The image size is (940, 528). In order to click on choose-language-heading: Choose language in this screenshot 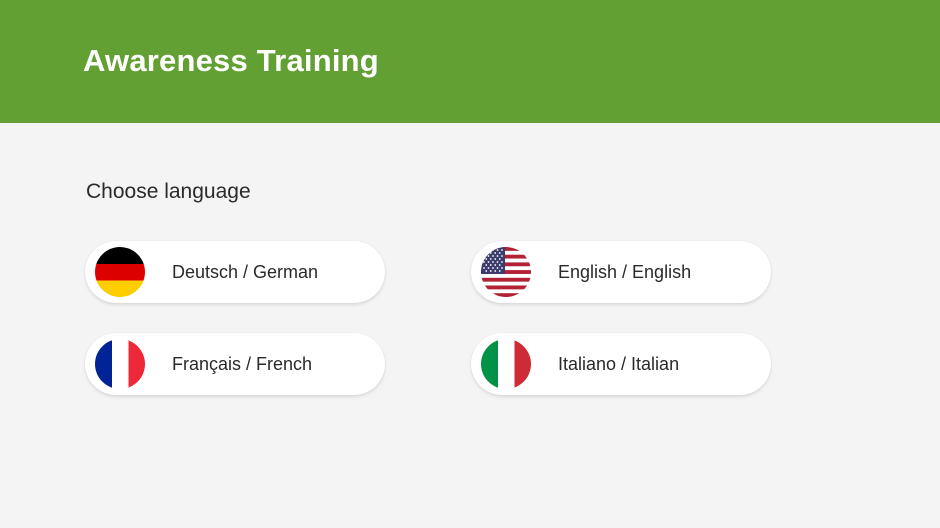, I will do `click(168, 191)`.